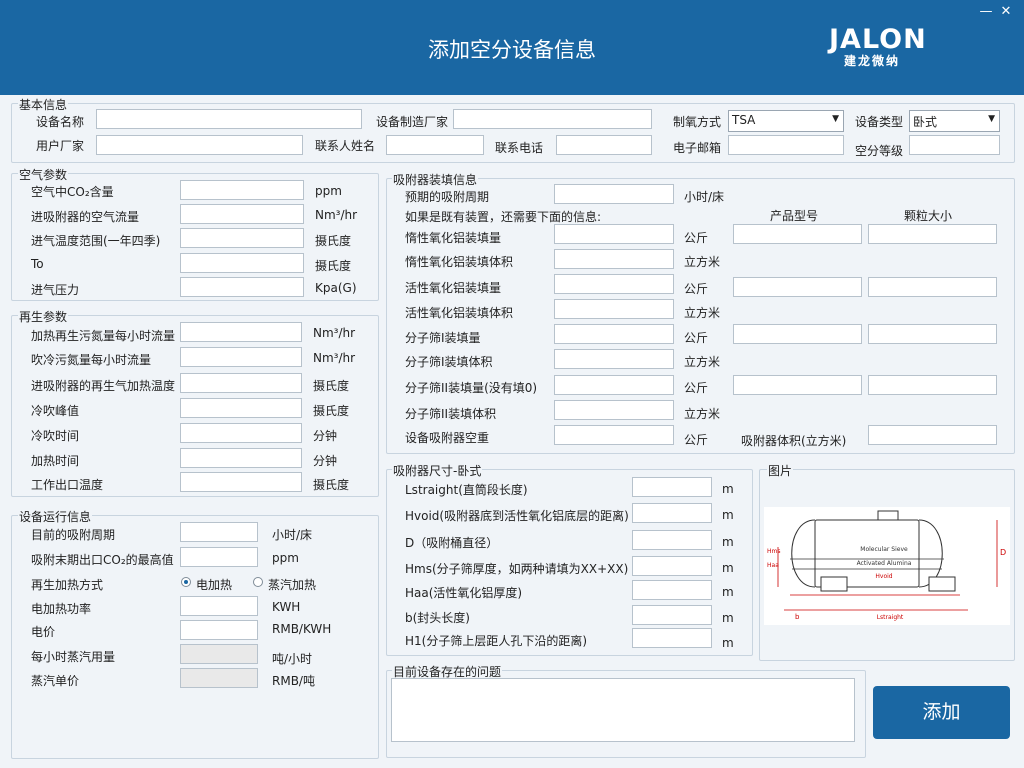 This screenshot has height=768, width=1024. What do you see at coordinates (604, 145) in the screenshot?
I see `contact-phone-input` at bounding box center [604, 145].